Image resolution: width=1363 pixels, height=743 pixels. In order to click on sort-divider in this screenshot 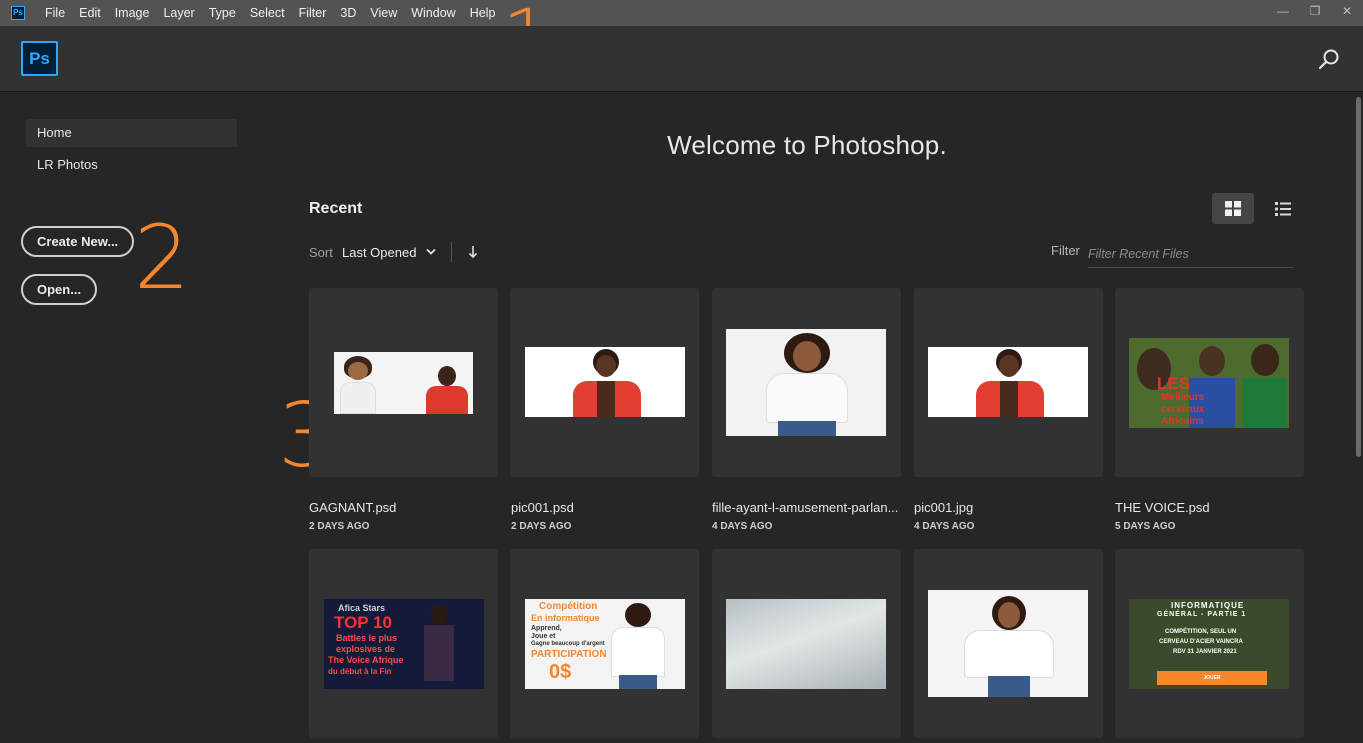, I will do `click(451, 252)`.